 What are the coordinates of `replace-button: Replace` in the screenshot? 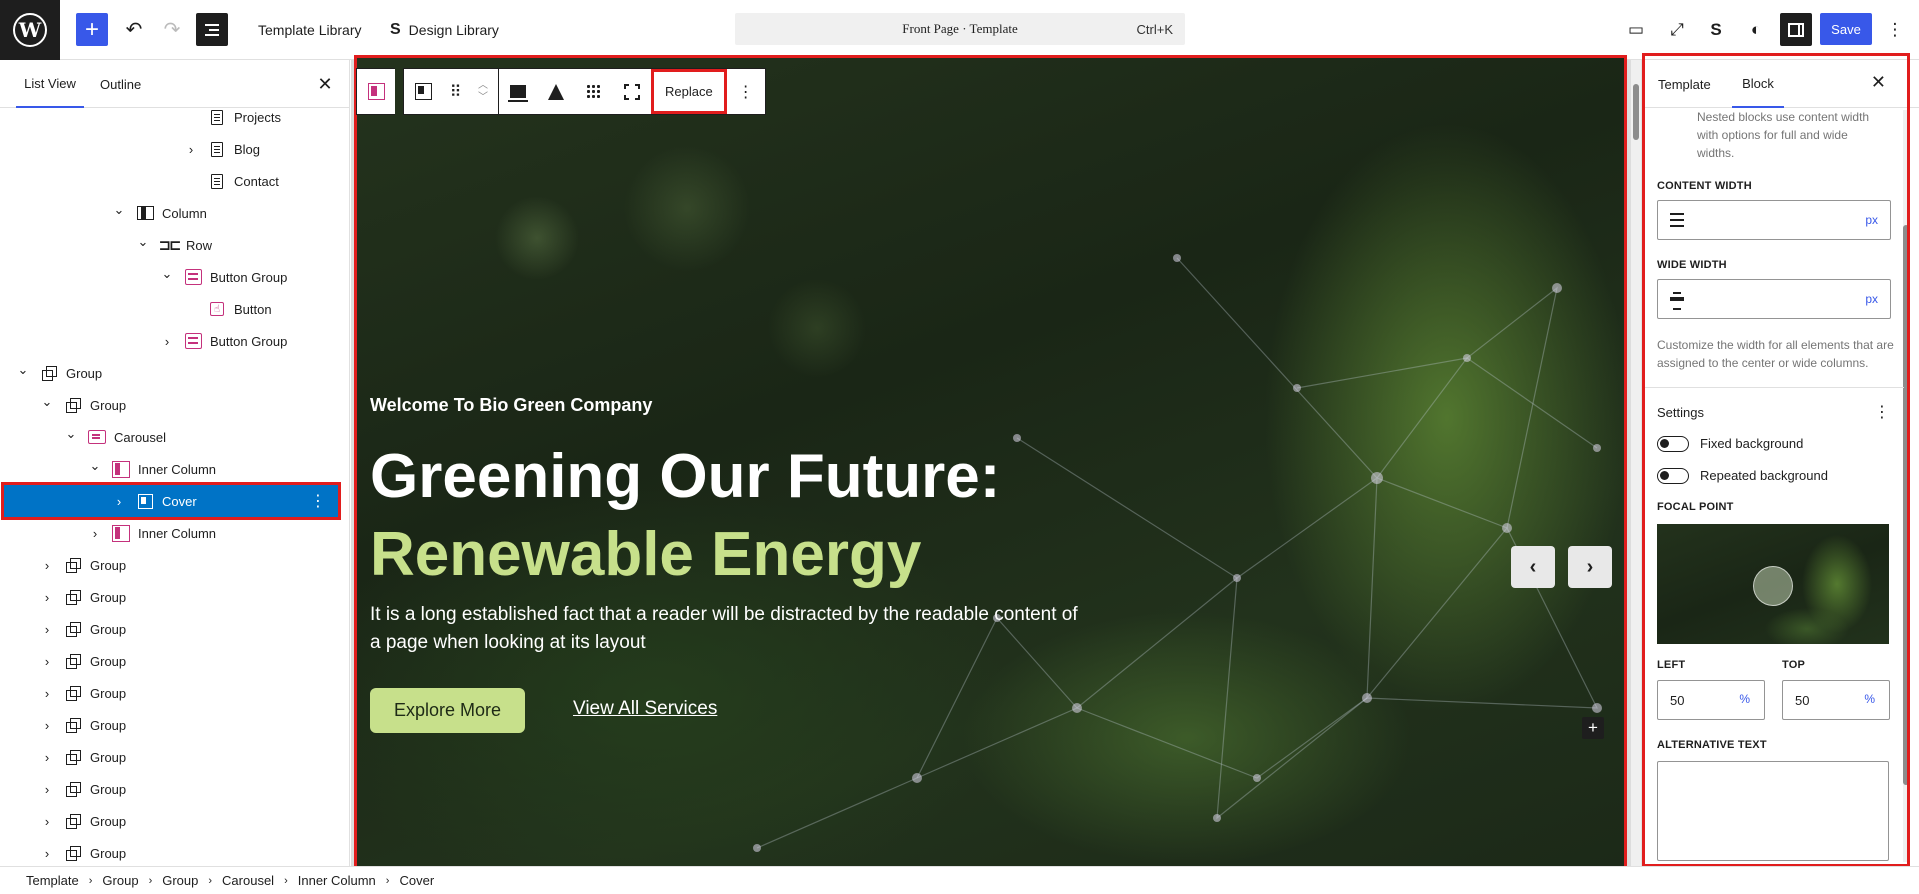 It's located at (689, 91).